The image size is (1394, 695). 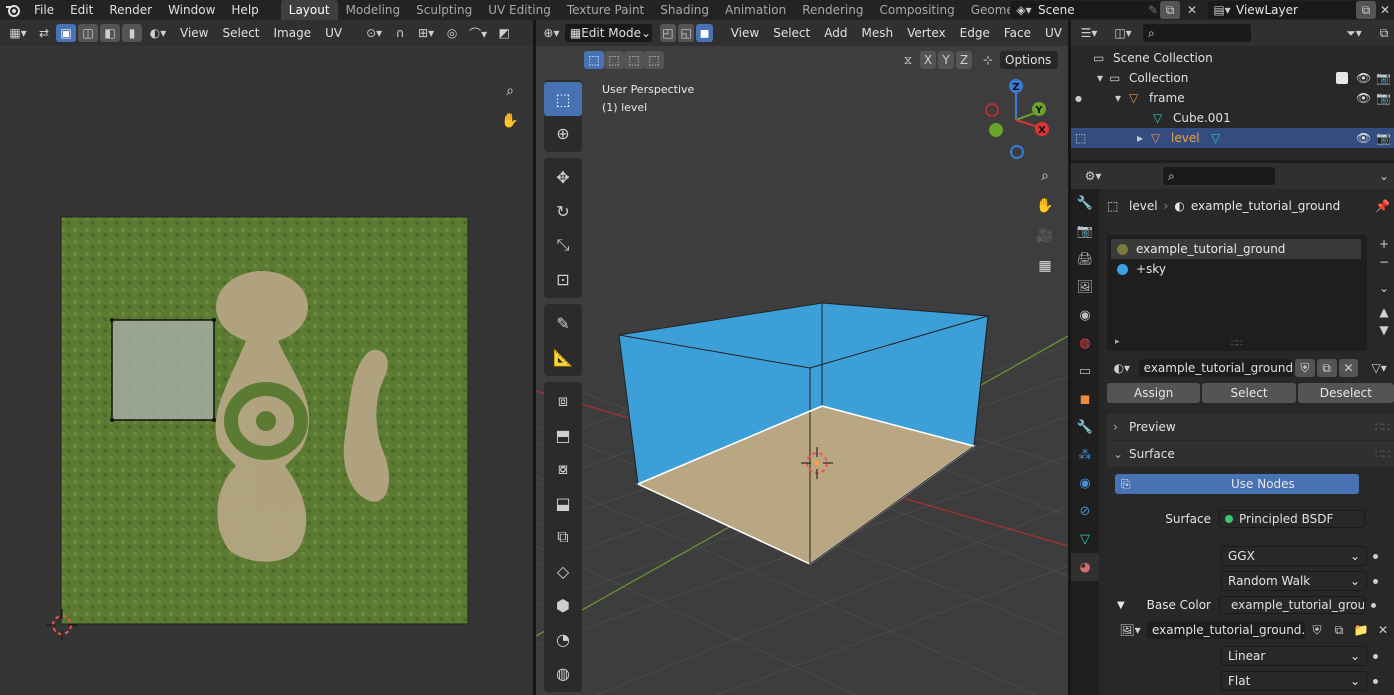 What do you see at coordinates (373, 10) in the screenshot?
I see `tab-modeling: Modeling` at bounding box center [373, 10].